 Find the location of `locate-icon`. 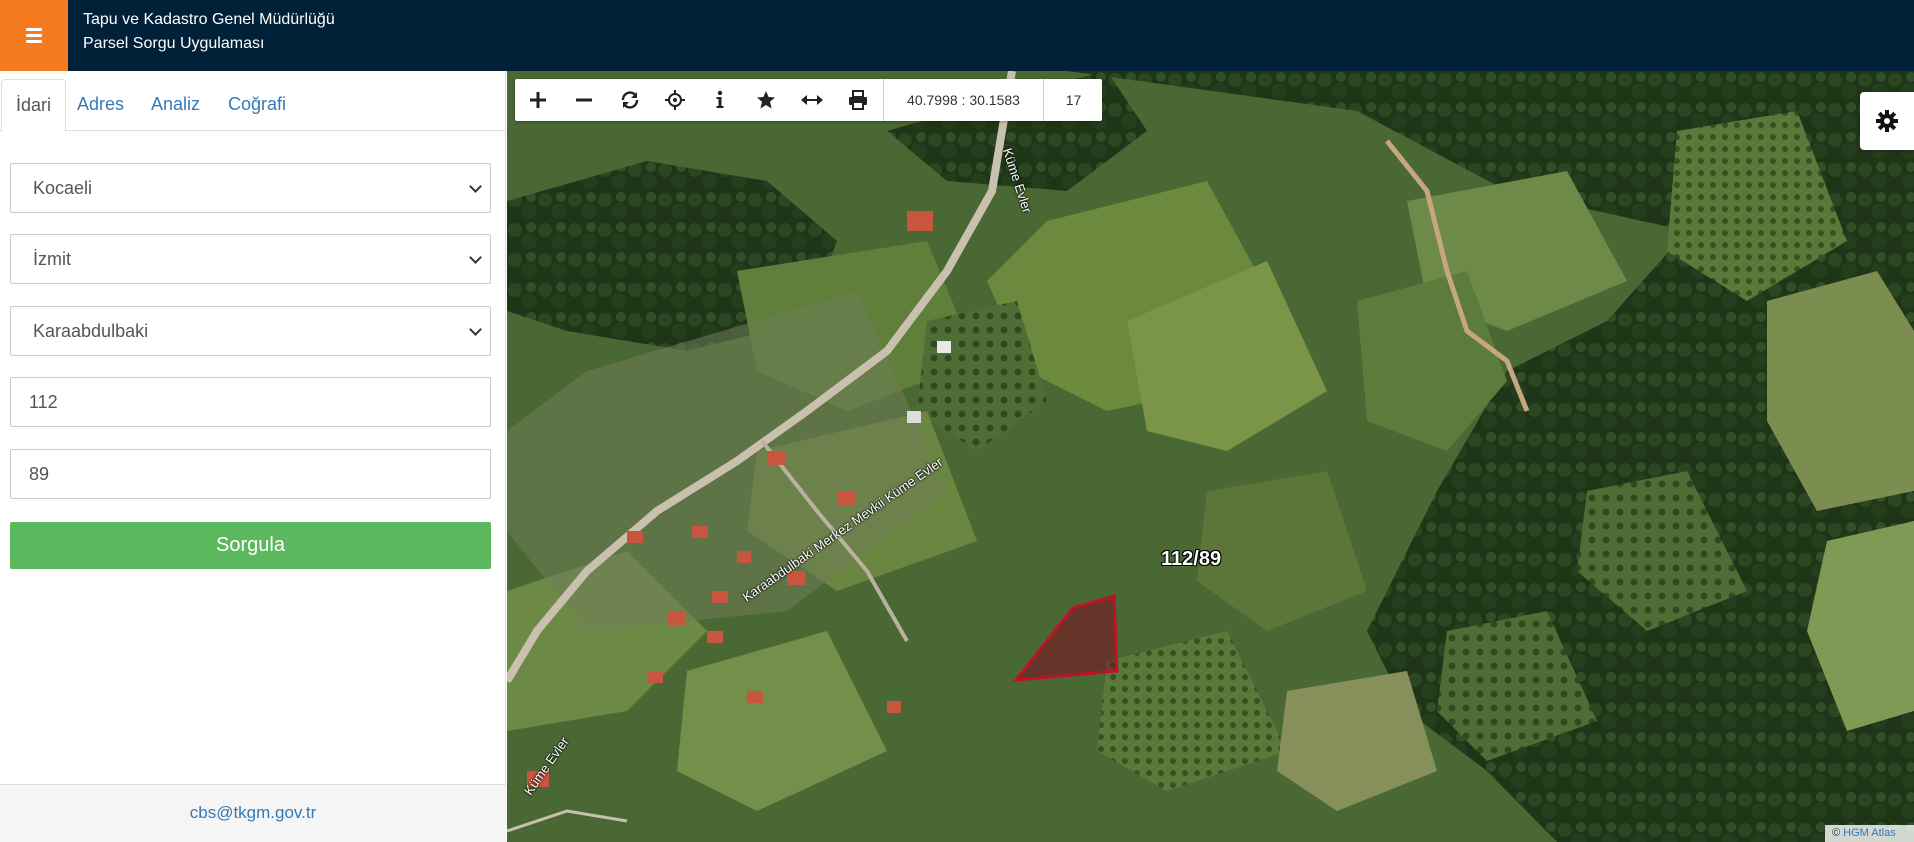

locate-icon is located at coordinates (674, 100).